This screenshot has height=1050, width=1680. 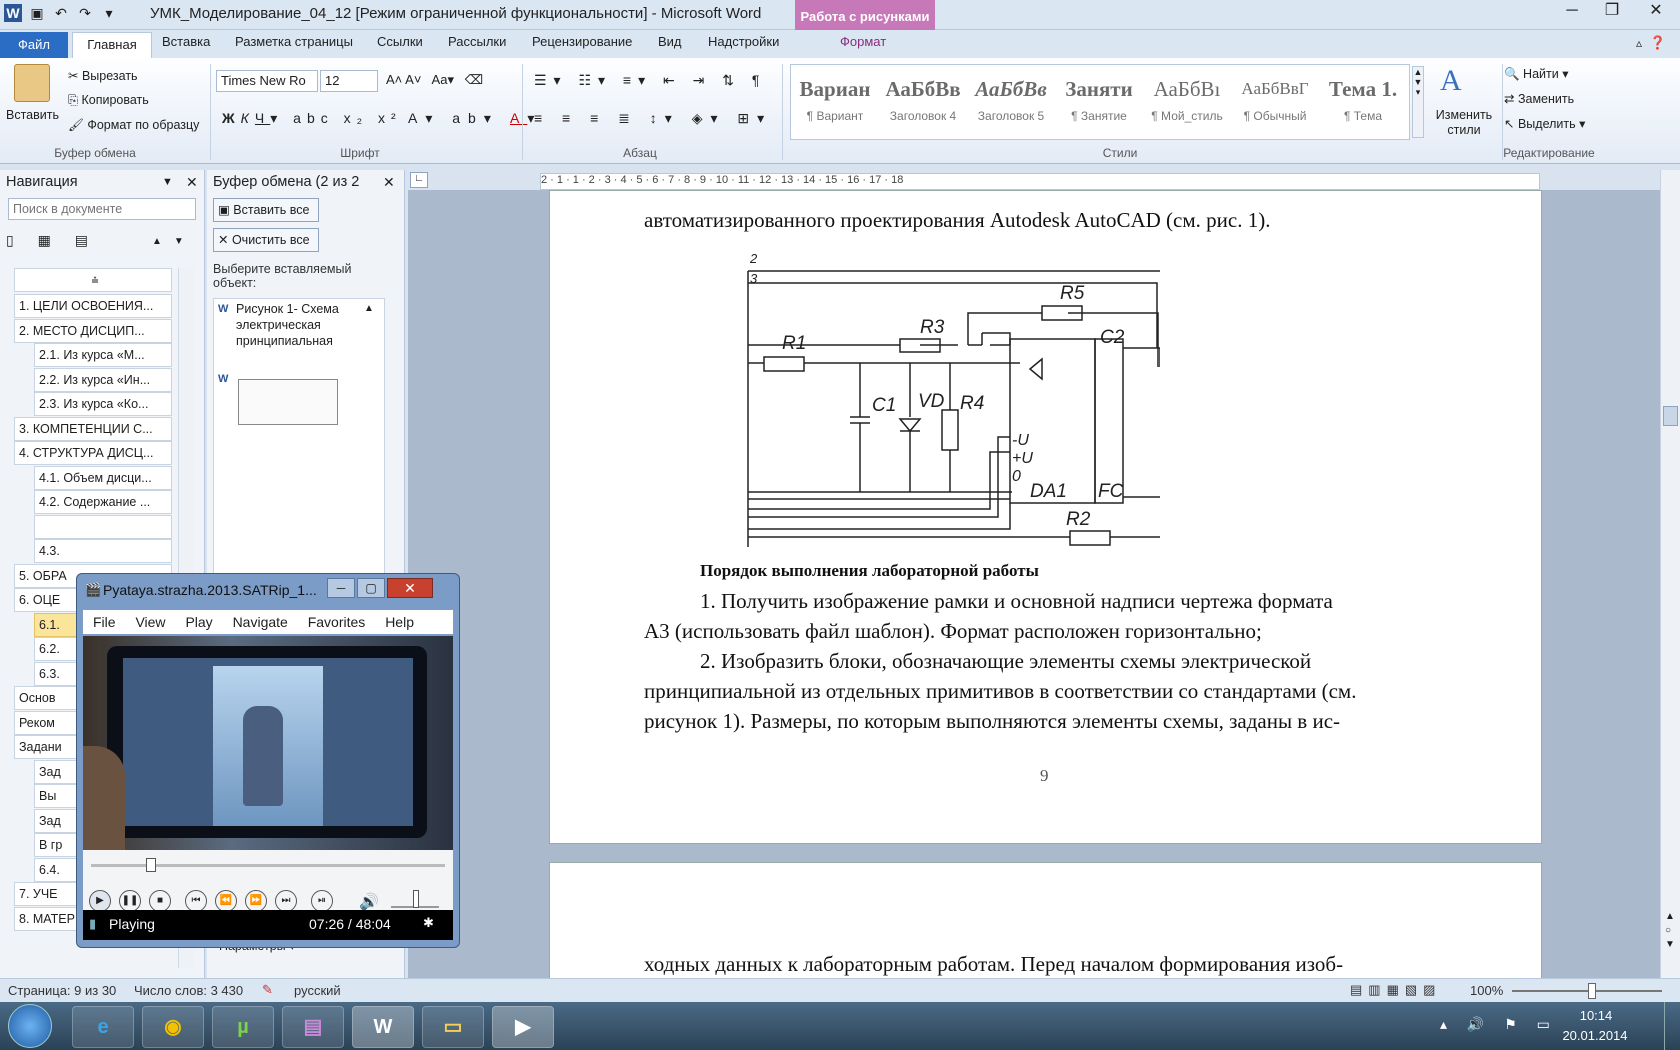 What do you see at coordinates (582, 41) in the screenshot?
I see `tab-review: Рецензирование` at bounding box center [582, 41].